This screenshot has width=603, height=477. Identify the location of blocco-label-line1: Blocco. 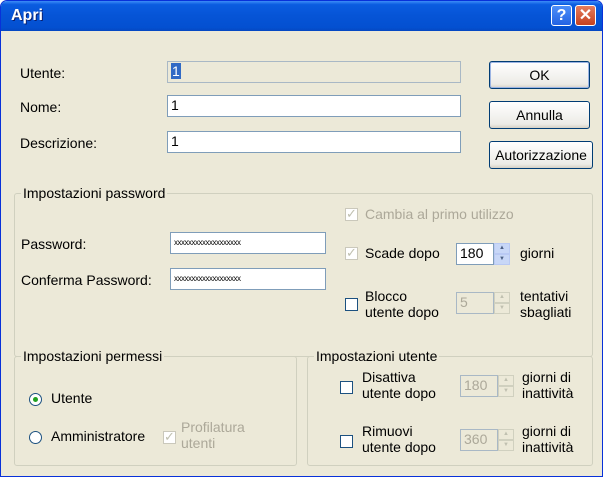
(386, 296).